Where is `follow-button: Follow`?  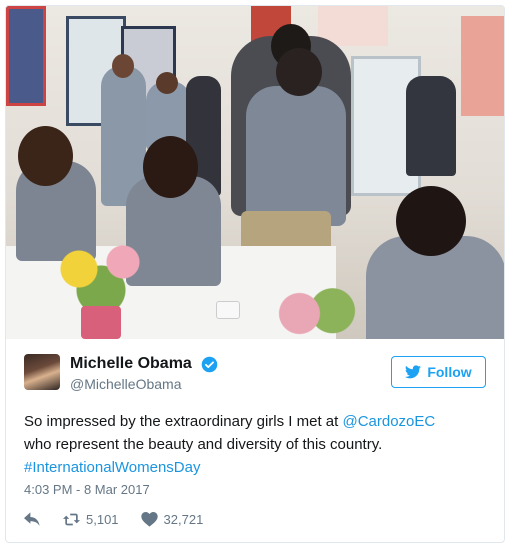 follow-button: Follow is located at coordinates (438, 372).